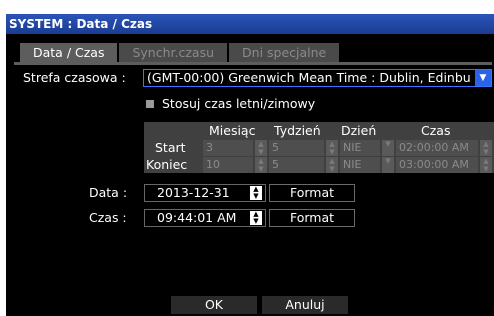  I want to click on time-field: 09:44:01 AM, so click(205, 218).